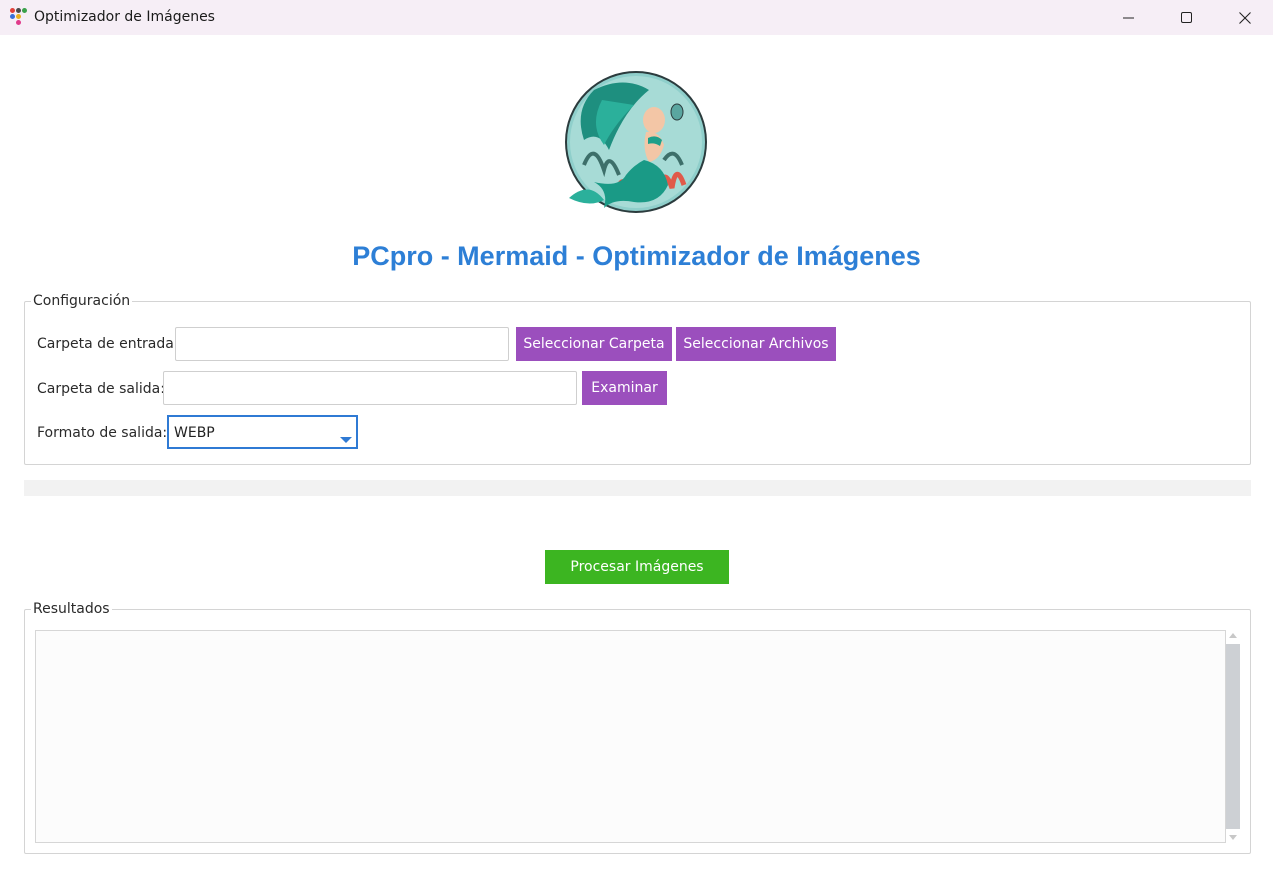 This screenshot has width=1273, height=877. What do you see at coordinates (82, 301) in the screenshot?
I see `config-legend: Configuración` at bounding box center [82, 301].